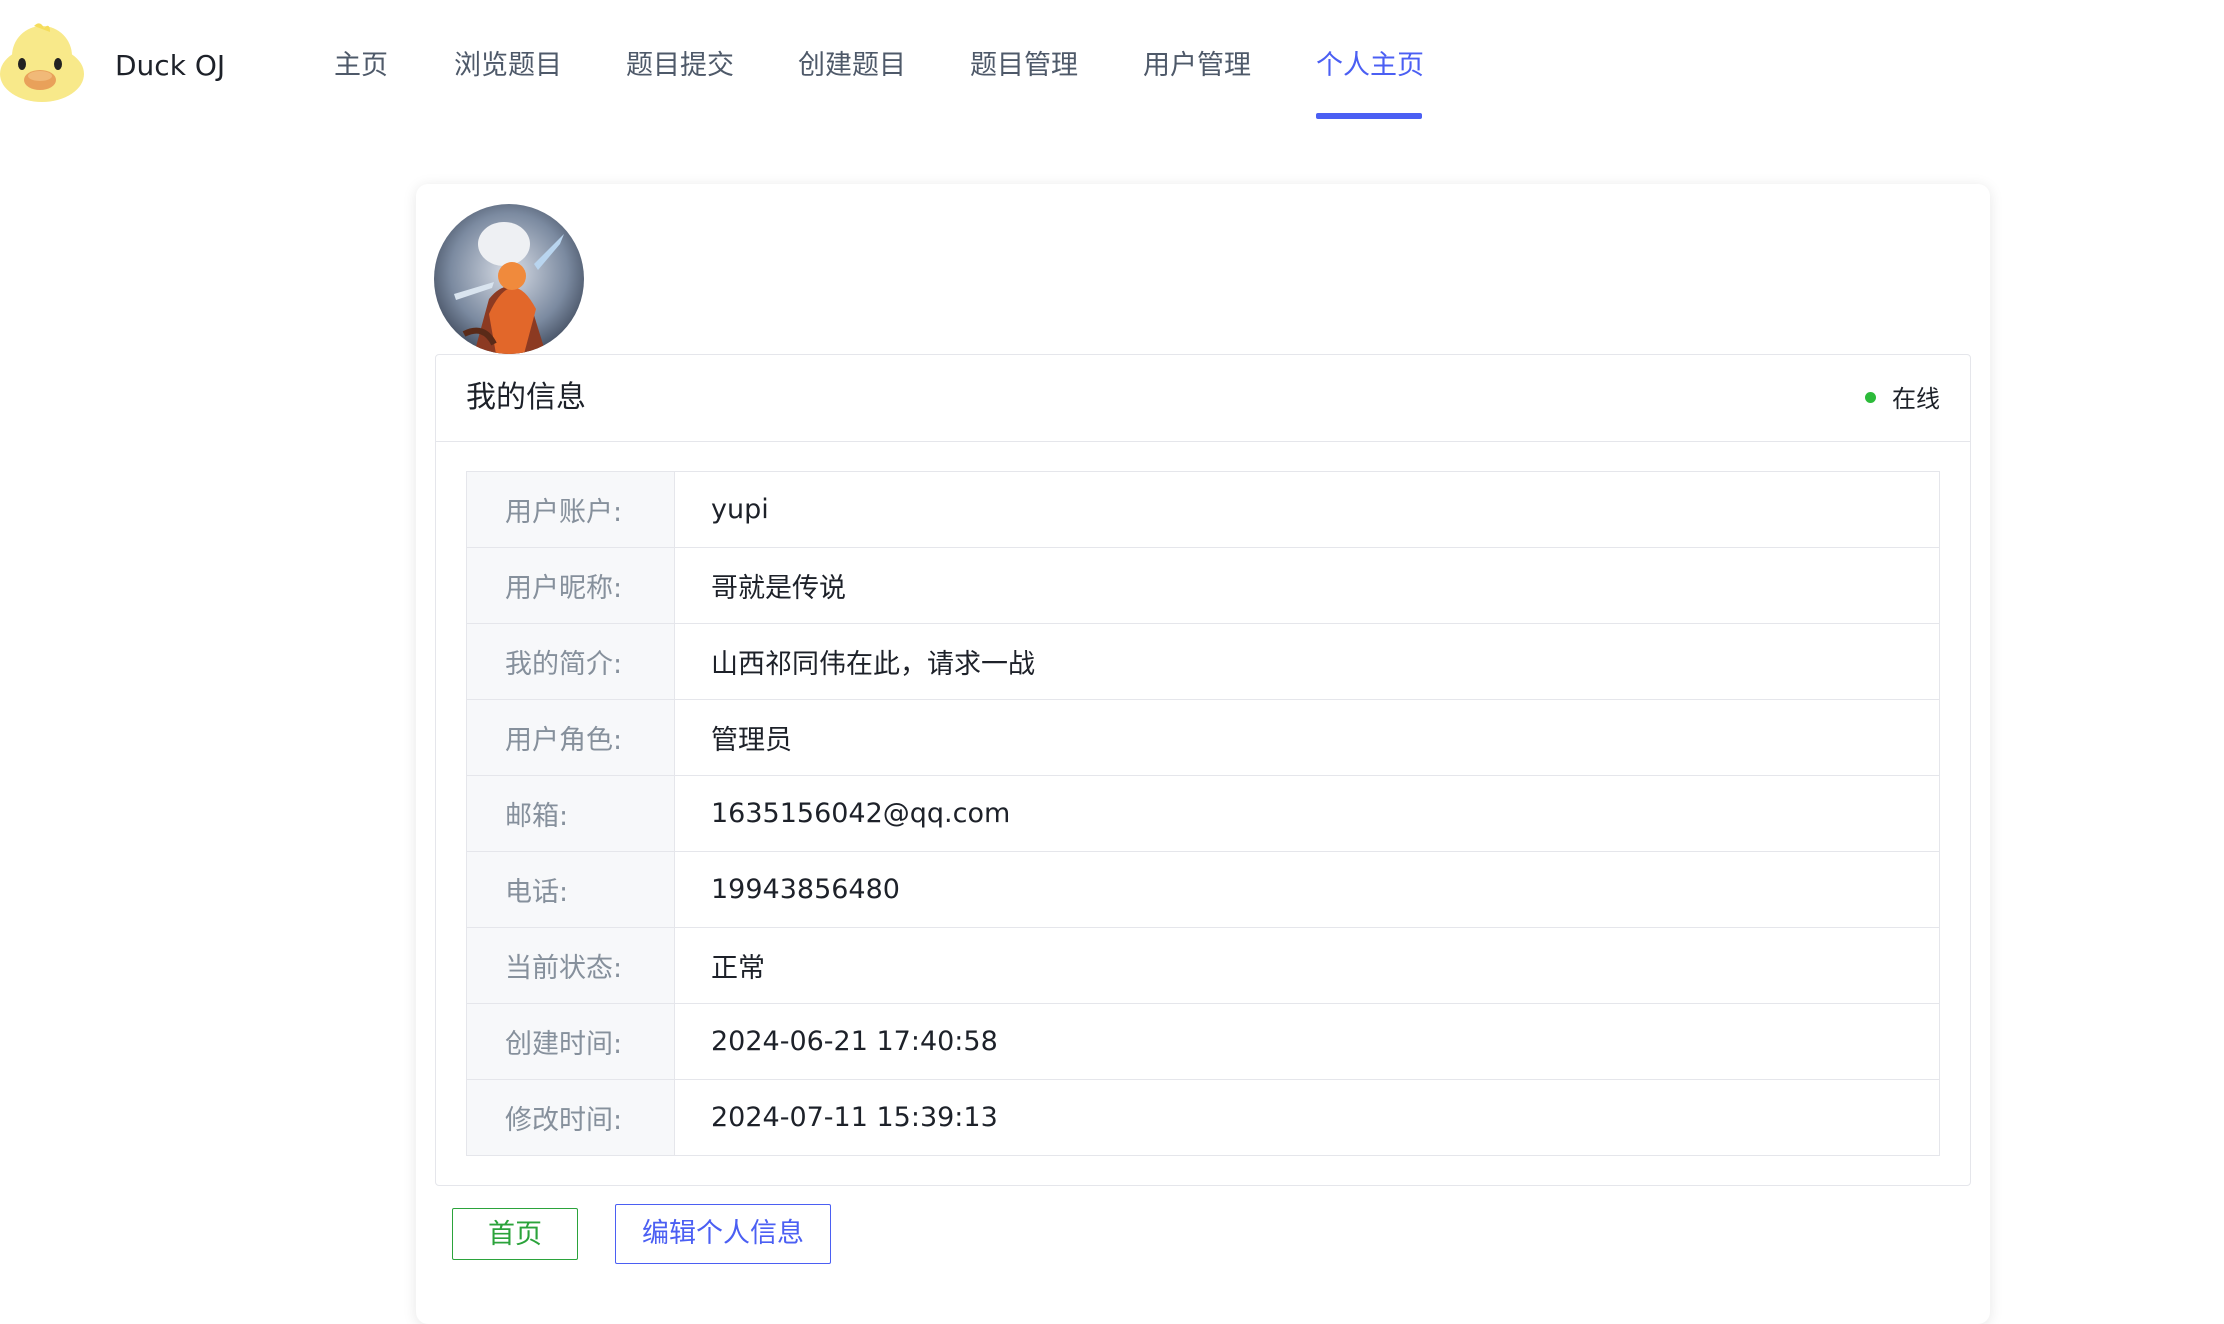 The image size is (2224, 1324). What do you see at coordinates (1307, 1041) in the screenshot?
I see `row-value-created: 2024-06-21 17:40:58` at bounding box center [1307, 1041].